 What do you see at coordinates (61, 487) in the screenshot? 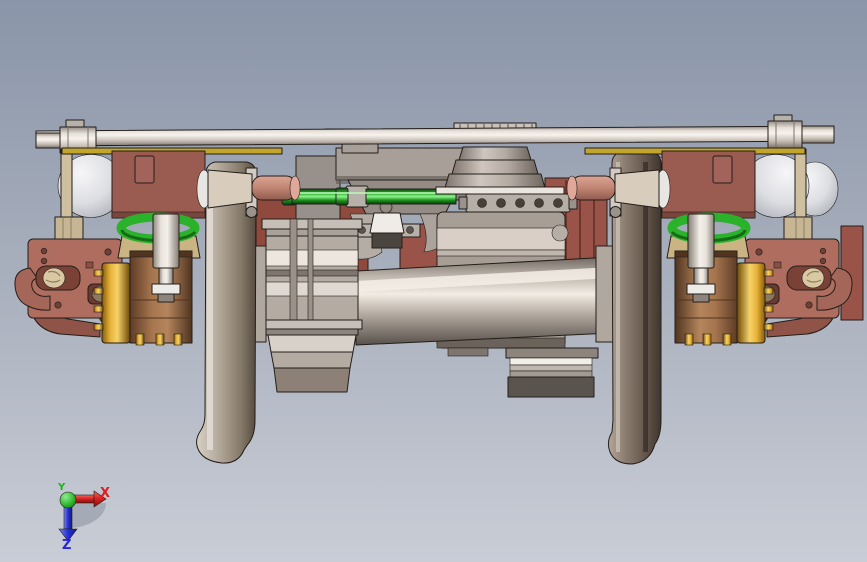
I see `y-axis-label: Y` at bounding box center [61, 487].